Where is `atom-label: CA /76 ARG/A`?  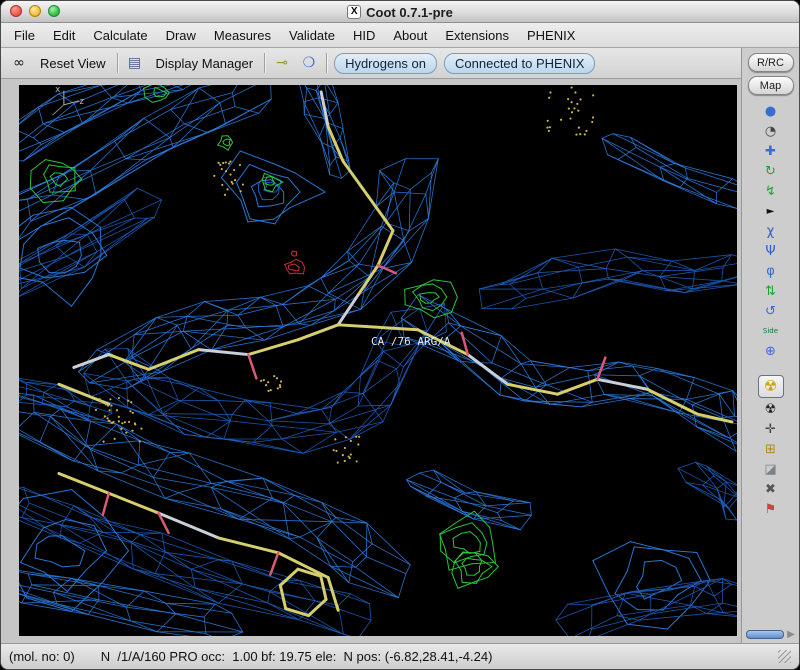 atom-label: CA /76 ARG/A is located at coordinates (411, 341).